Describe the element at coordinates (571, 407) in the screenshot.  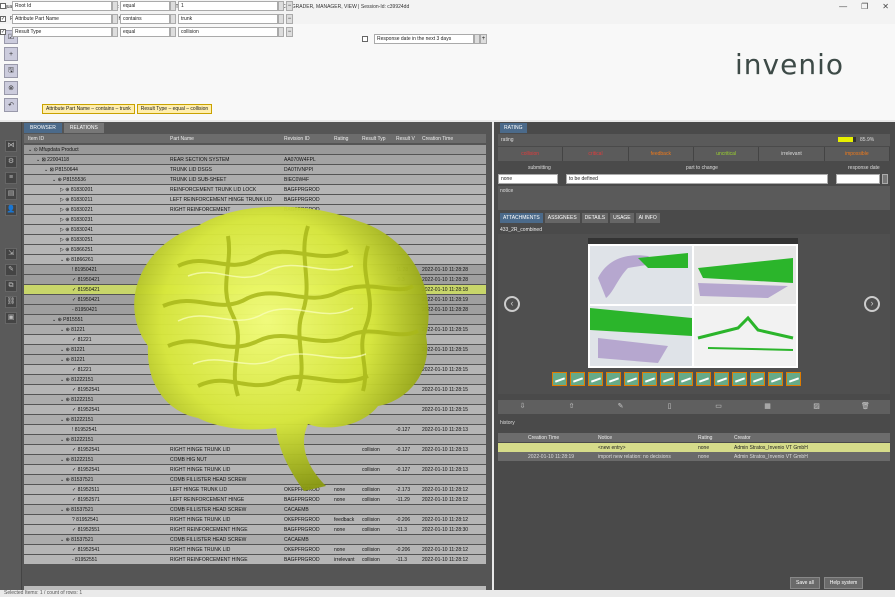
I see `upload-icon: ⇧` at that location.